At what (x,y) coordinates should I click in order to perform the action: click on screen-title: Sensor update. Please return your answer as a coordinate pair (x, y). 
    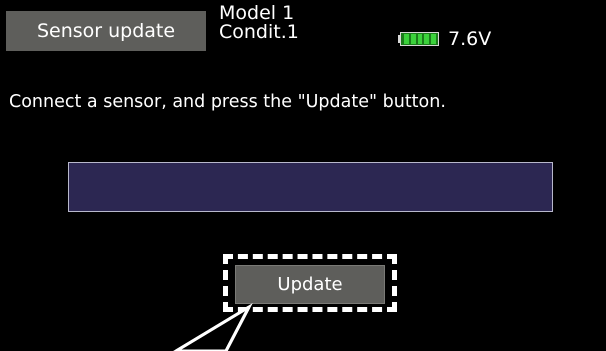
    Looking at the image, I should click on (106, 31).